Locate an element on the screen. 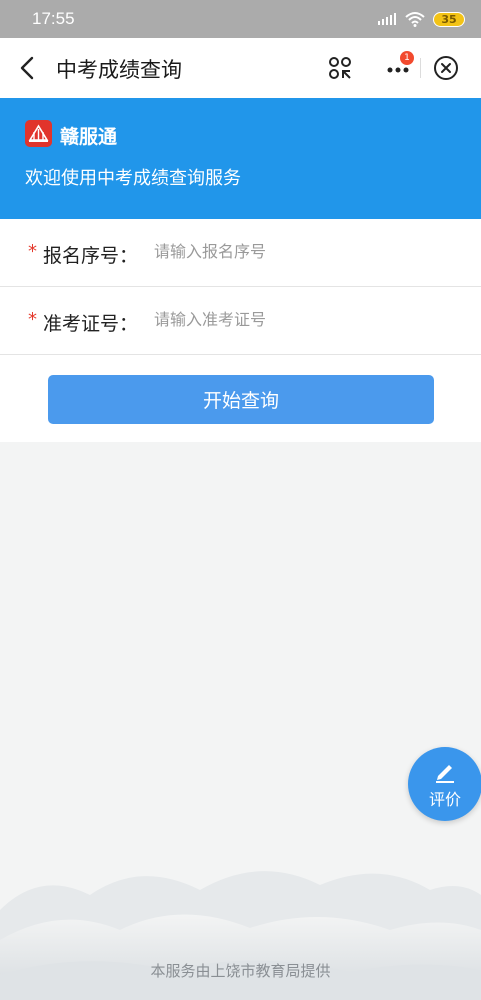 The height and width of the screenshot is (1000, 481). signal-icon is located at coordinates (387, 19).